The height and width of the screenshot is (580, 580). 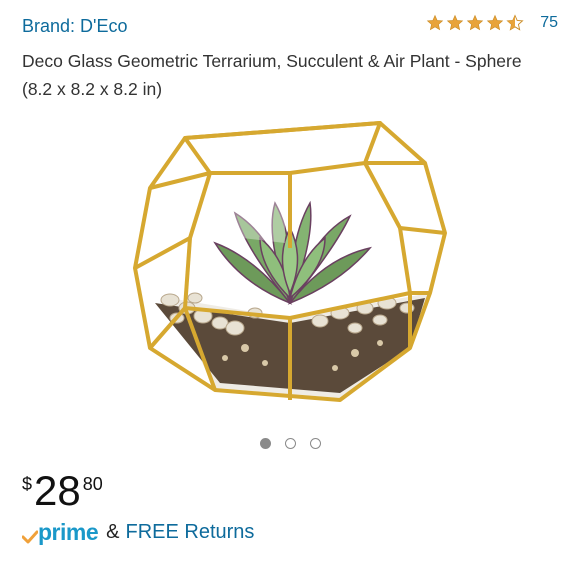 I want to click on prime-logo: prime, so click(x=60, y=532).